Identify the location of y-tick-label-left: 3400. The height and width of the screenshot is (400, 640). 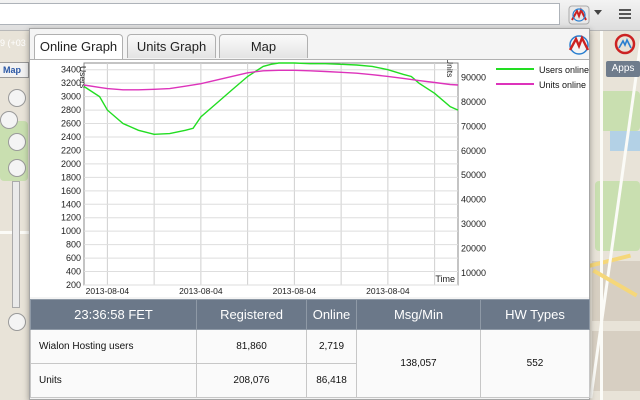
(71, 70).